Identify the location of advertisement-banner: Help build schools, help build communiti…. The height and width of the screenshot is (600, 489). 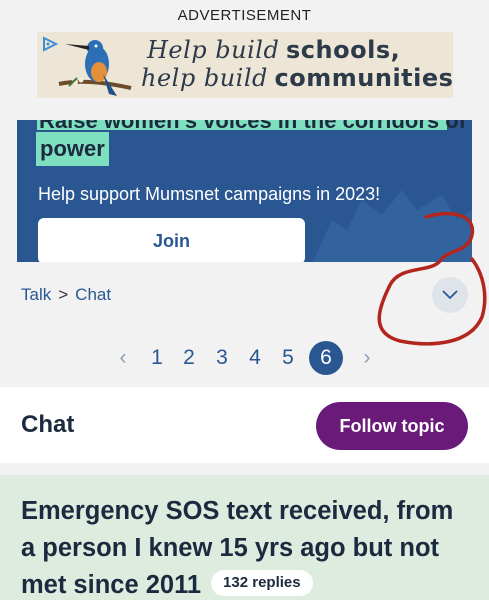
(245, 65).